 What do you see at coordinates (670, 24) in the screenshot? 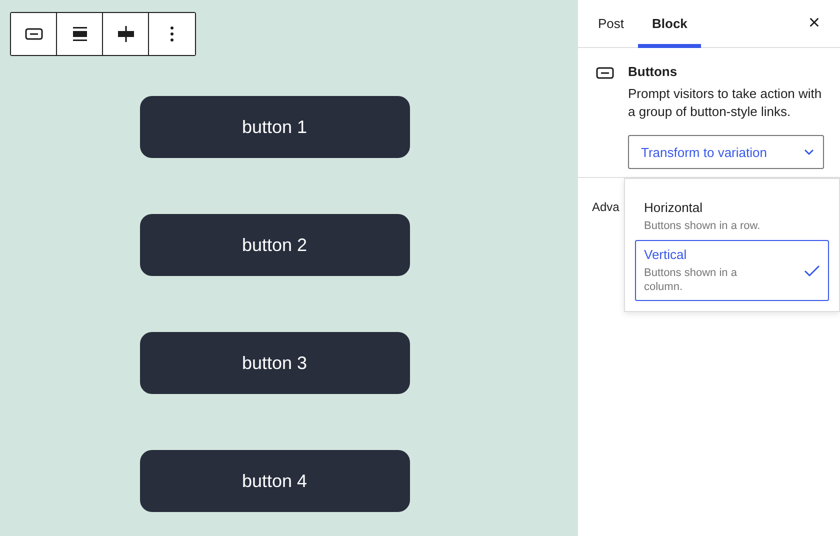
I see `sidebar-tab: Block` at bounding box center [670, 24].